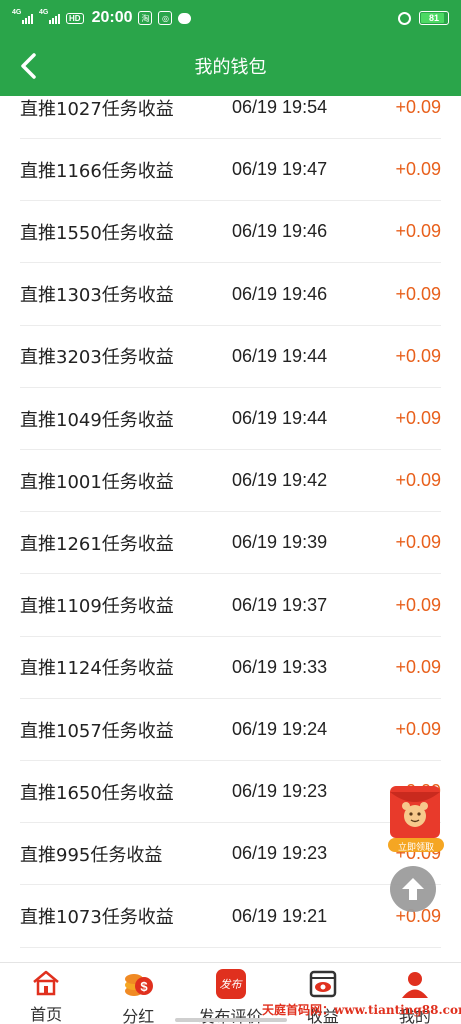 The width and height of the screenshot is (461, 1024). What do you see at coordinates (165, 18) in the screenshot?
I see `app-notification-icon: ◎` at bounding box center [165, 18].